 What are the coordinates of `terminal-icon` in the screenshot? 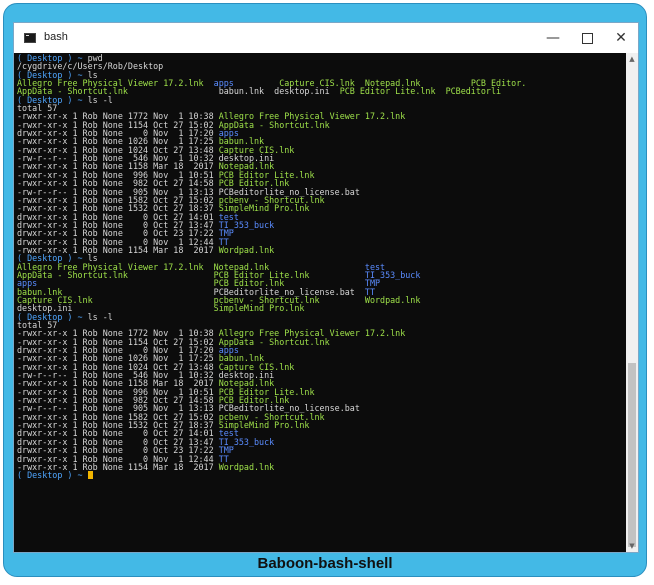 It's located at (30, 38).